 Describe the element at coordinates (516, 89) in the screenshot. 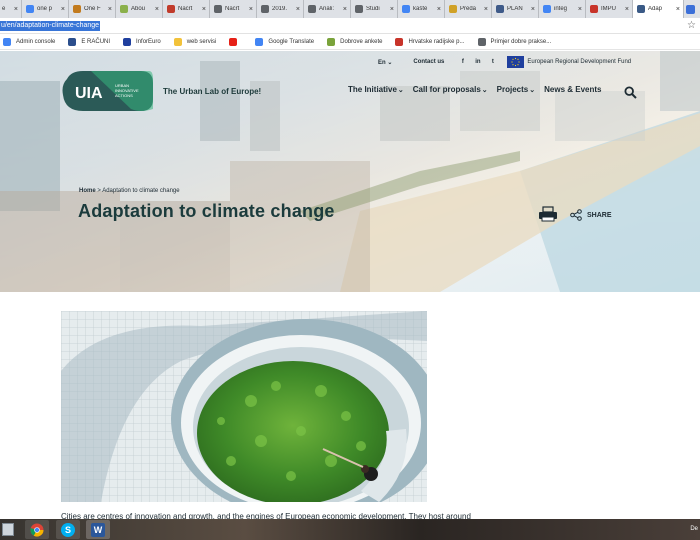

I see `nav-projects: Projects⌄` at that location.